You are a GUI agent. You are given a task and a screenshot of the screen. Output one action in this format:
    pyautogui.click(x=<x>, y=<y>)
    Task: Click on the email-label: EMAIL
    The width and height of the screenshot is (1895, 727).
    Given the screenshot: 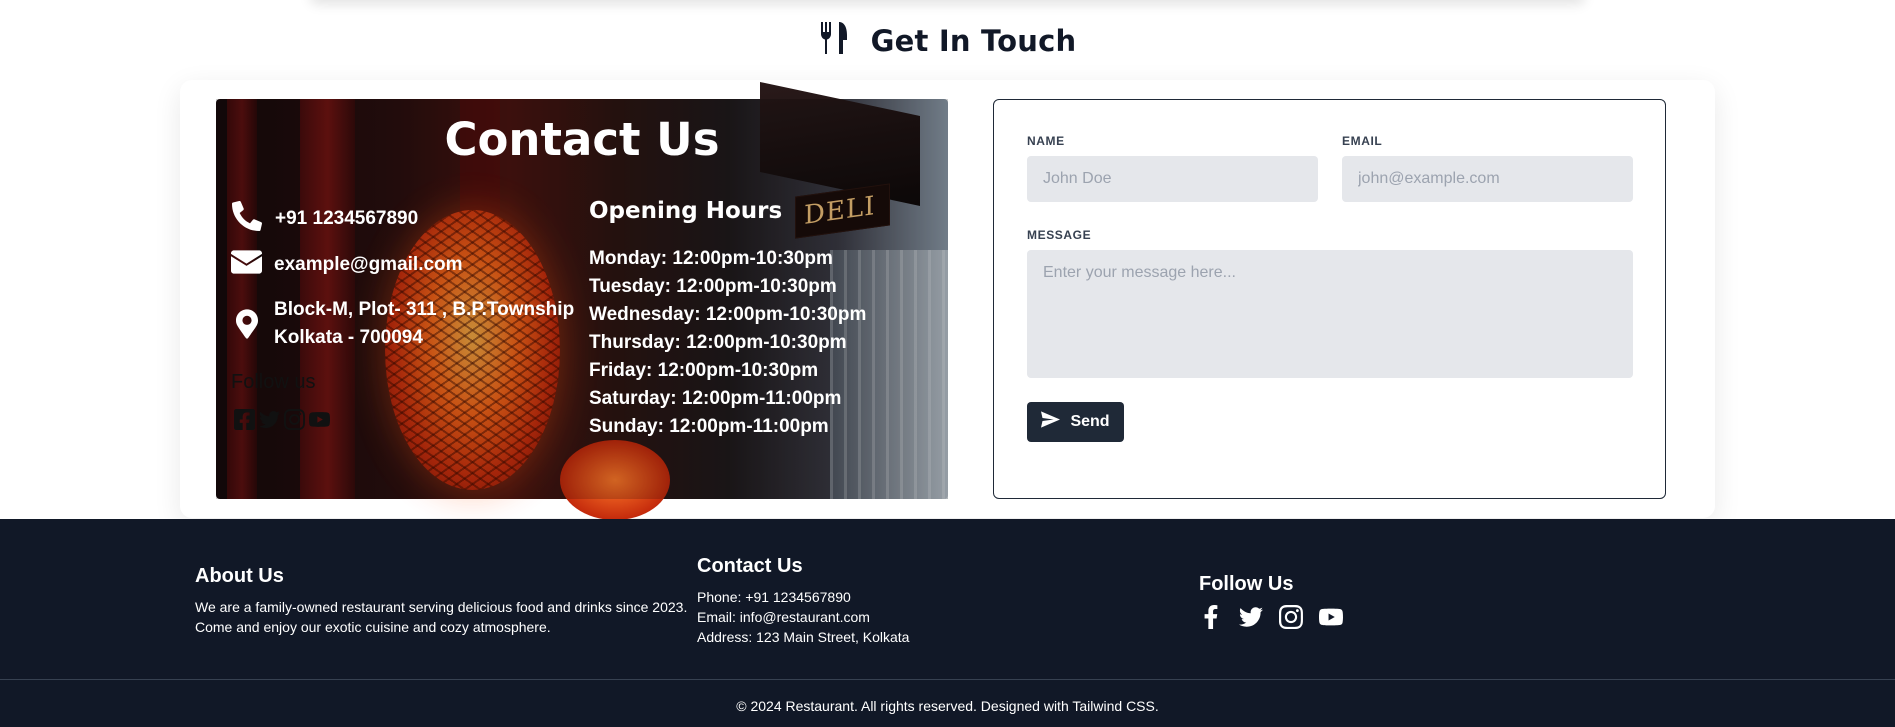 What is the action you would take?
    pyautogui.click(x=1362, y=141)
    